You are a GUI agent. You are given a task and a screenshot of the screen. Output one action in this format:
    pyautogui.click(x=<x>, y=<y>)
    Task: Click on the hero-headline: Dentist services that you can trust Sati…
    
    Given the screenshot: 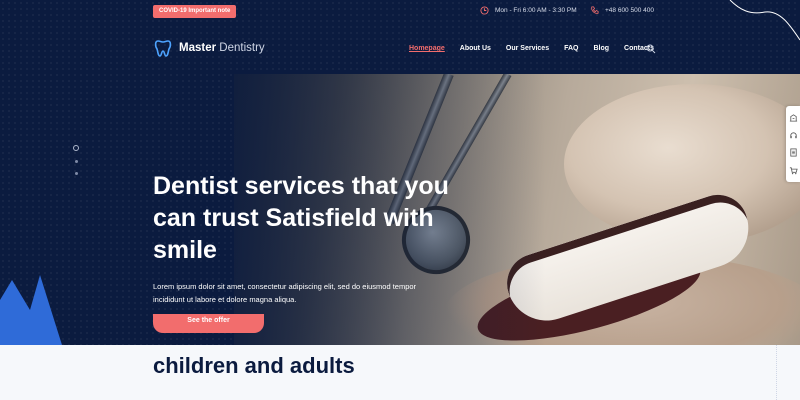 What is the action you would take?
    pyautogui.click(x=301, y=218)
    